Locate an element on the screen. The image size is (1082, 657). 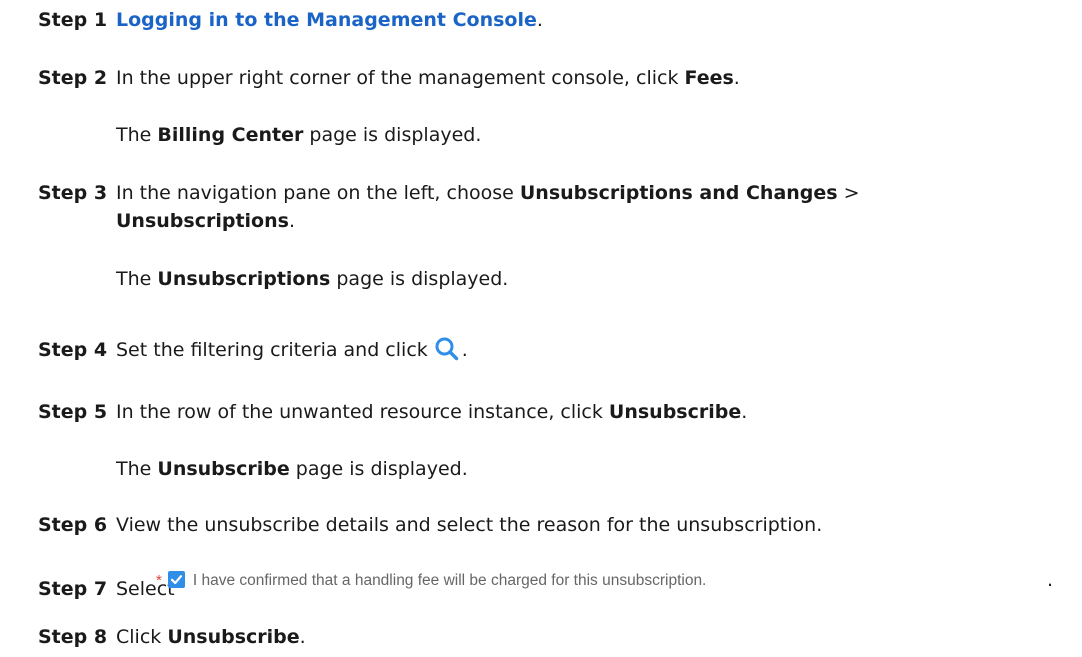
step-2-result: The Billing Center page is displayed. is located at coordinates (298, 135).